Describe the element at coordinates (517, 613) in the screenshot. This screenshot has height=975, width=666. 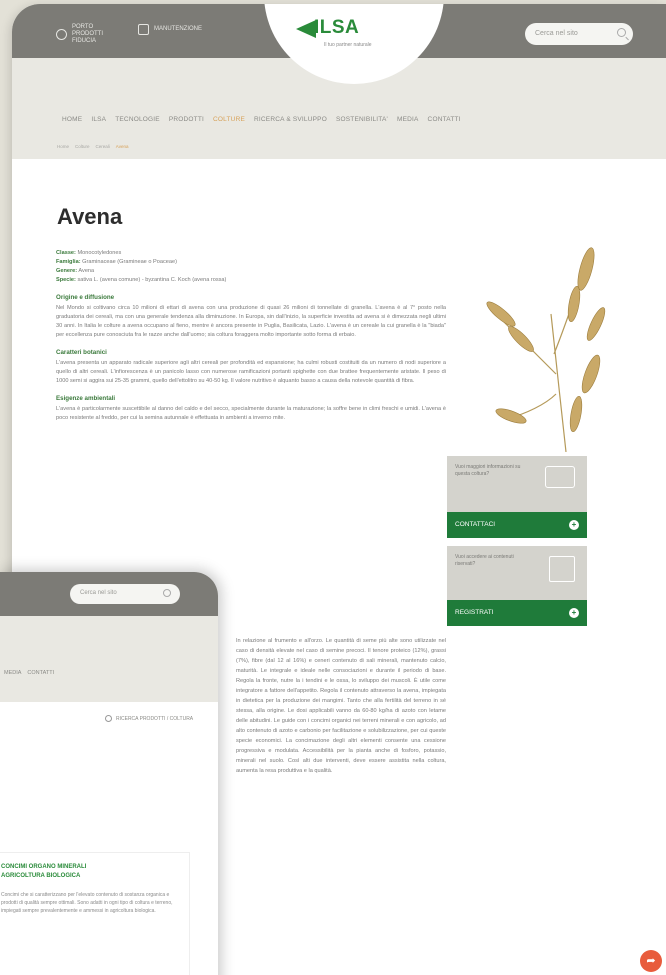
I see `register-button: REGISTRATI +` at that location.